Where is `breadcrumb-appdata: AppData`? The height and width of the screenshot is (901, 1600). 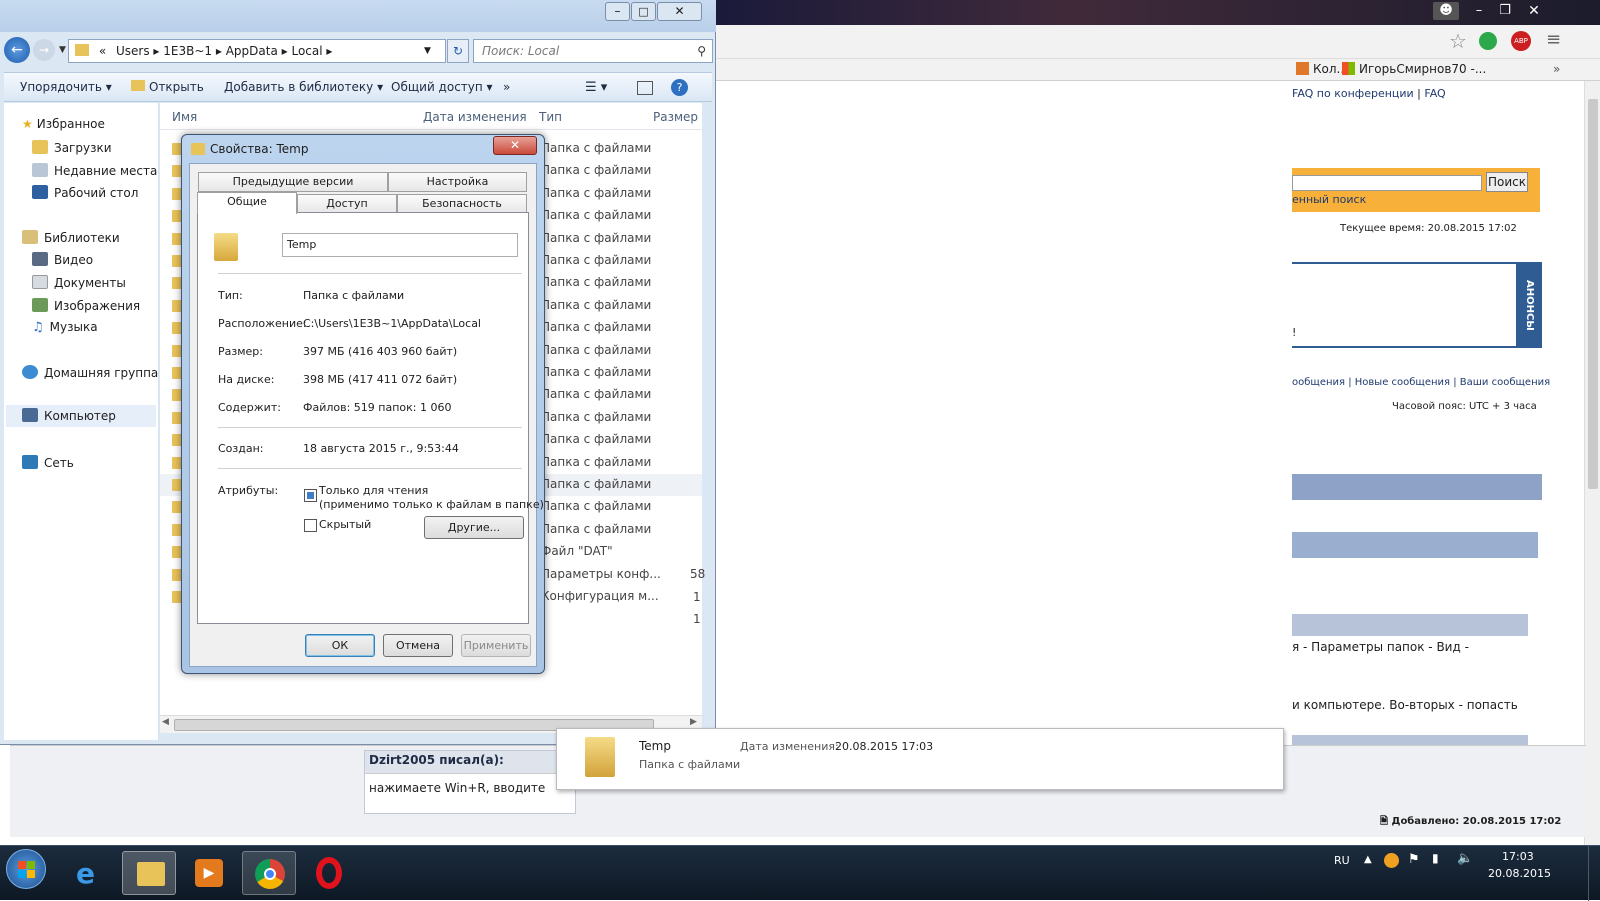 breadcrumb-appdata: AppData is located at coordinates (252, 51).